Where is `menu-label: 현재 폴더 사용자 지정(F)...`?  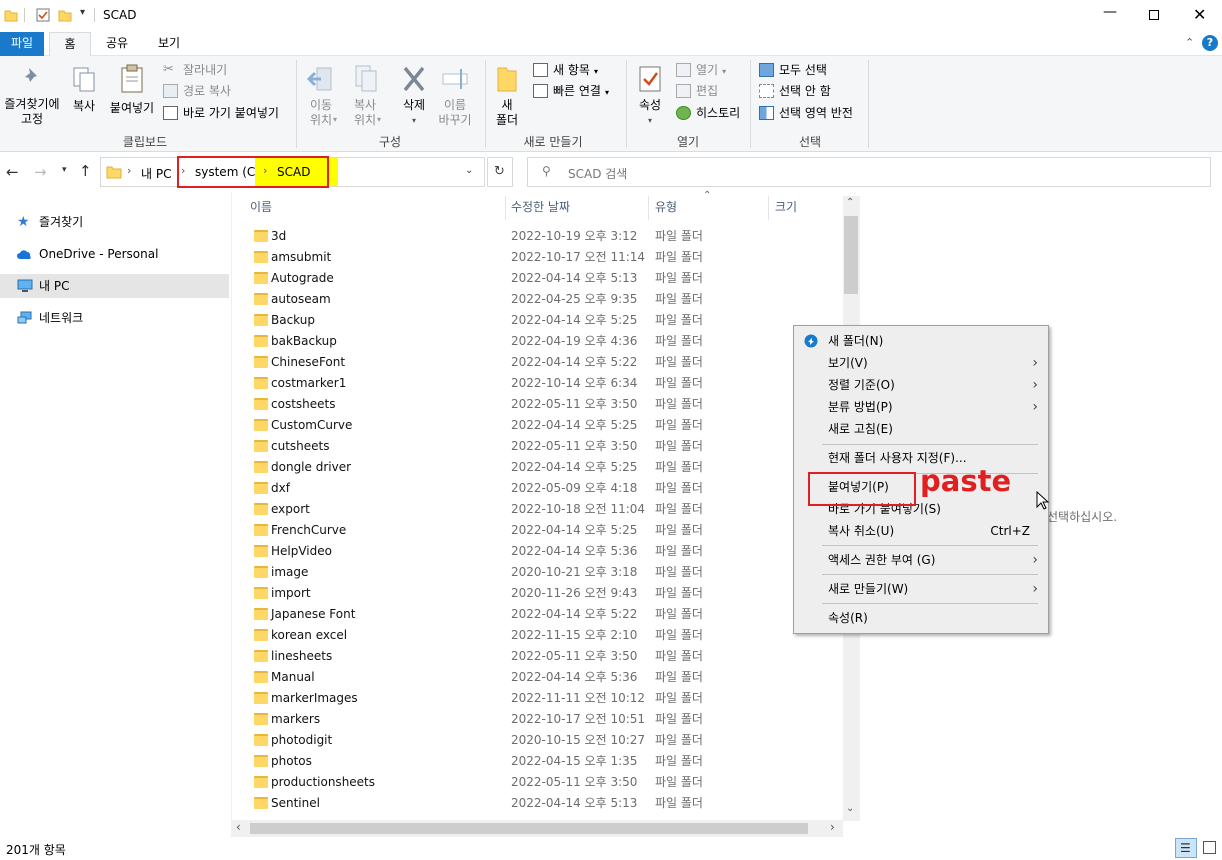
menu-label: 현재 폴더 사용자 지정(F)... is located at coordinates (897, 458).